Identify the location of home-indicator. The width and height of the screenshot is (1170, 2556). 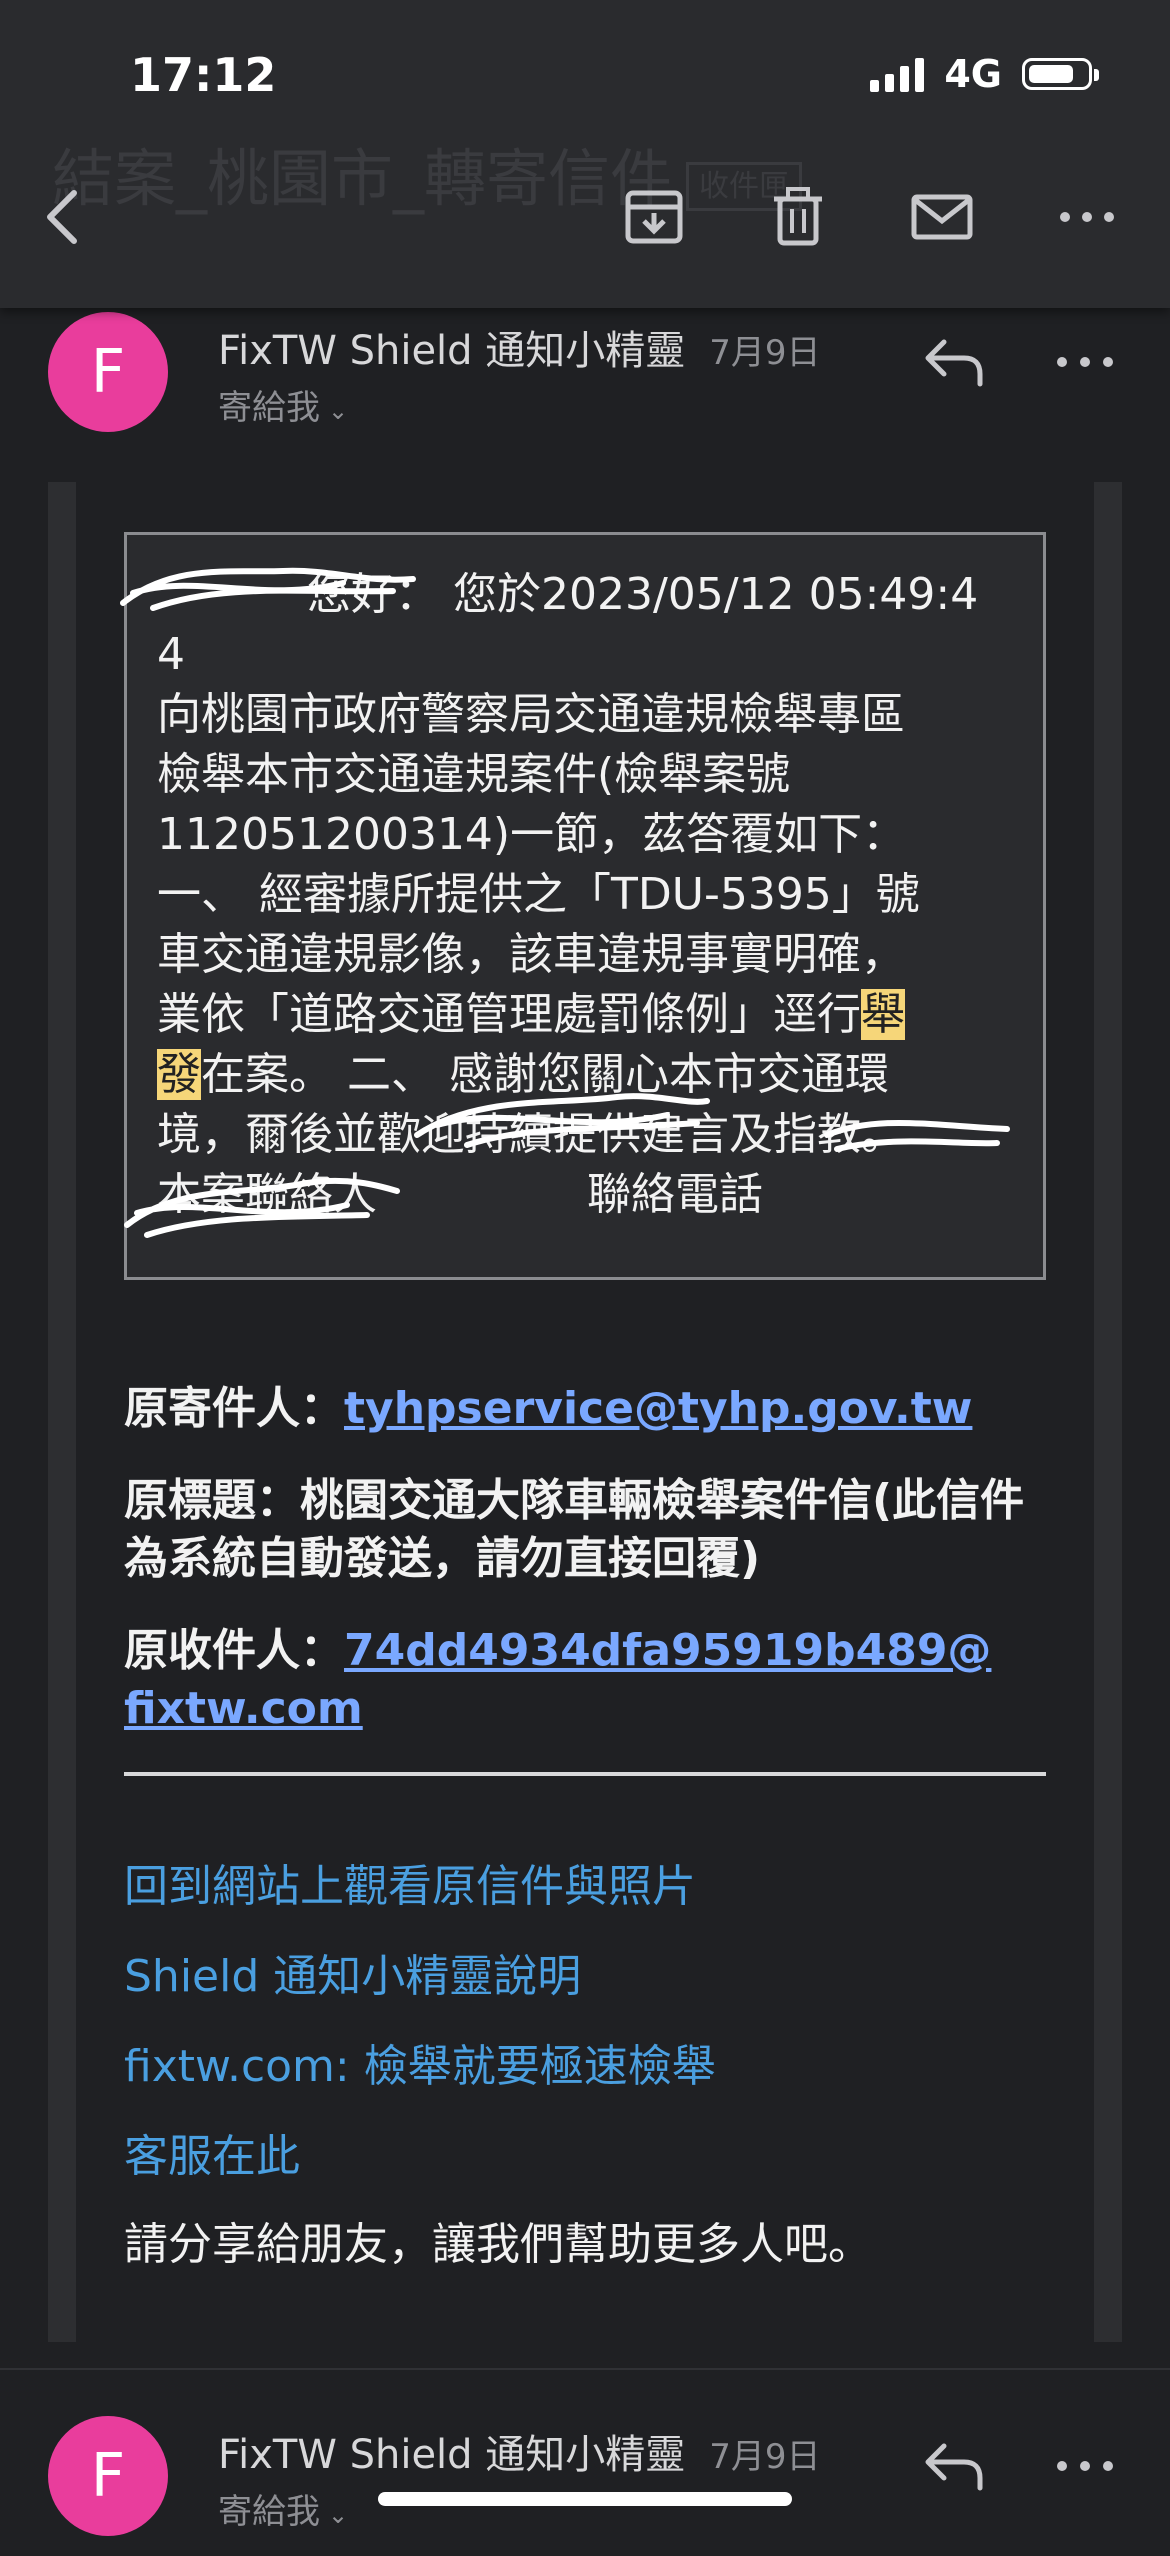
(585, 2499).